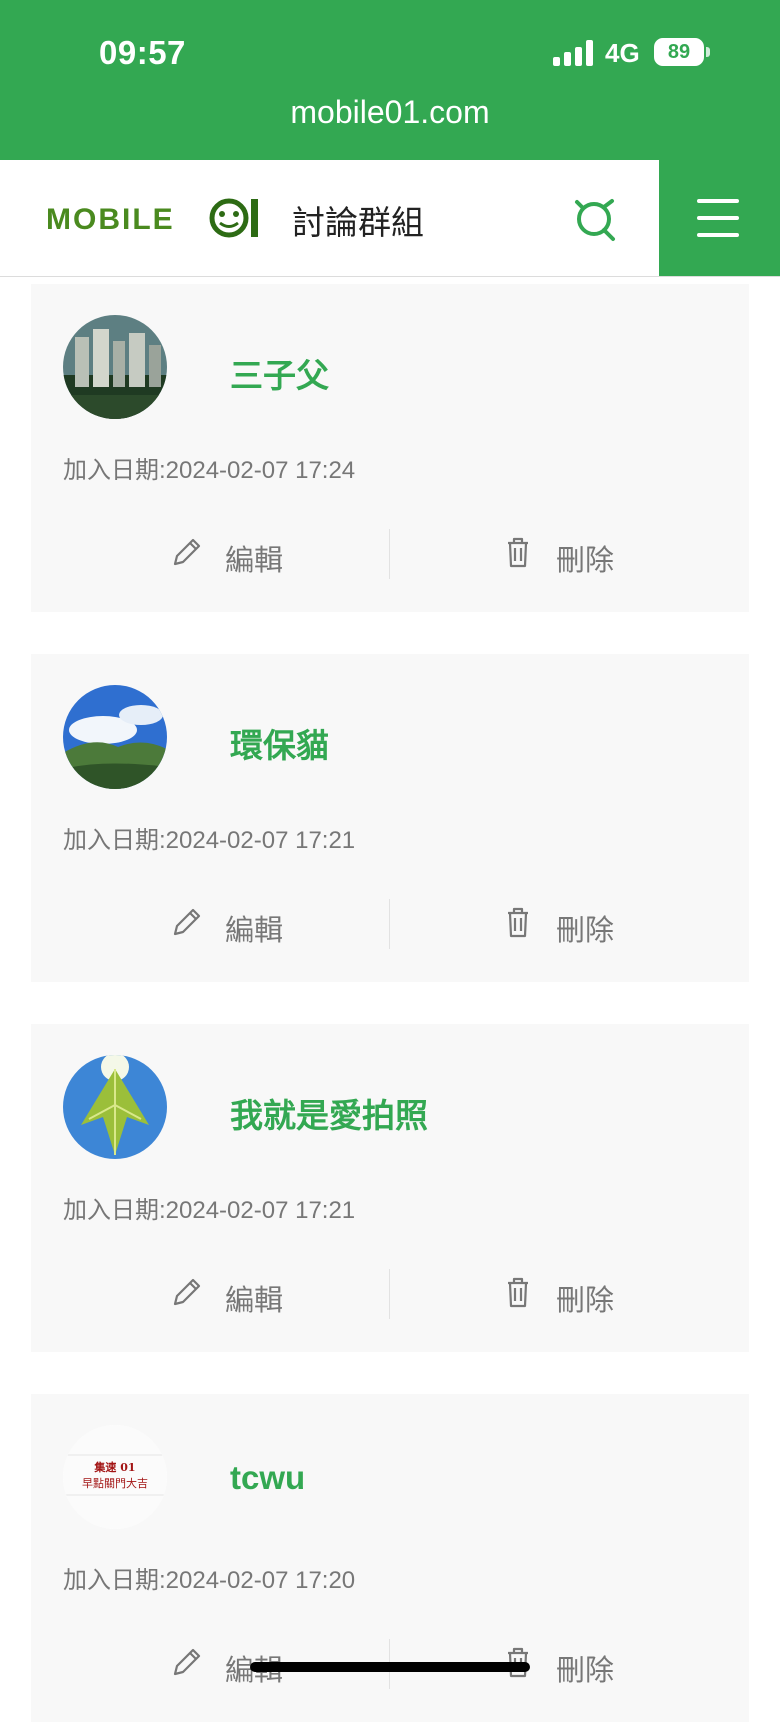 The width and height of the screenshot is (780, 1722). What do you see at coordinates (115, 1107) in the screenshot?
I see `avatar-leaf-sunlight` at bounding box center [115, 1107].